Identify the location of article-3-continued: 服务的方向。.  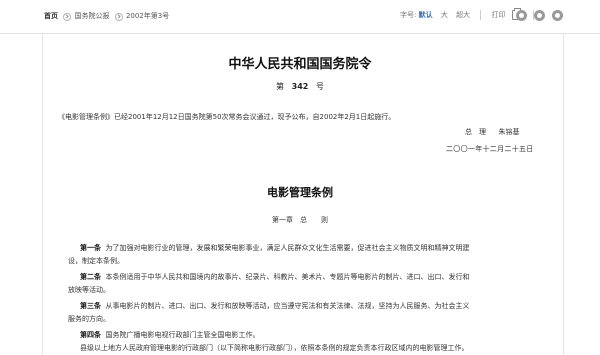
(89, 319).